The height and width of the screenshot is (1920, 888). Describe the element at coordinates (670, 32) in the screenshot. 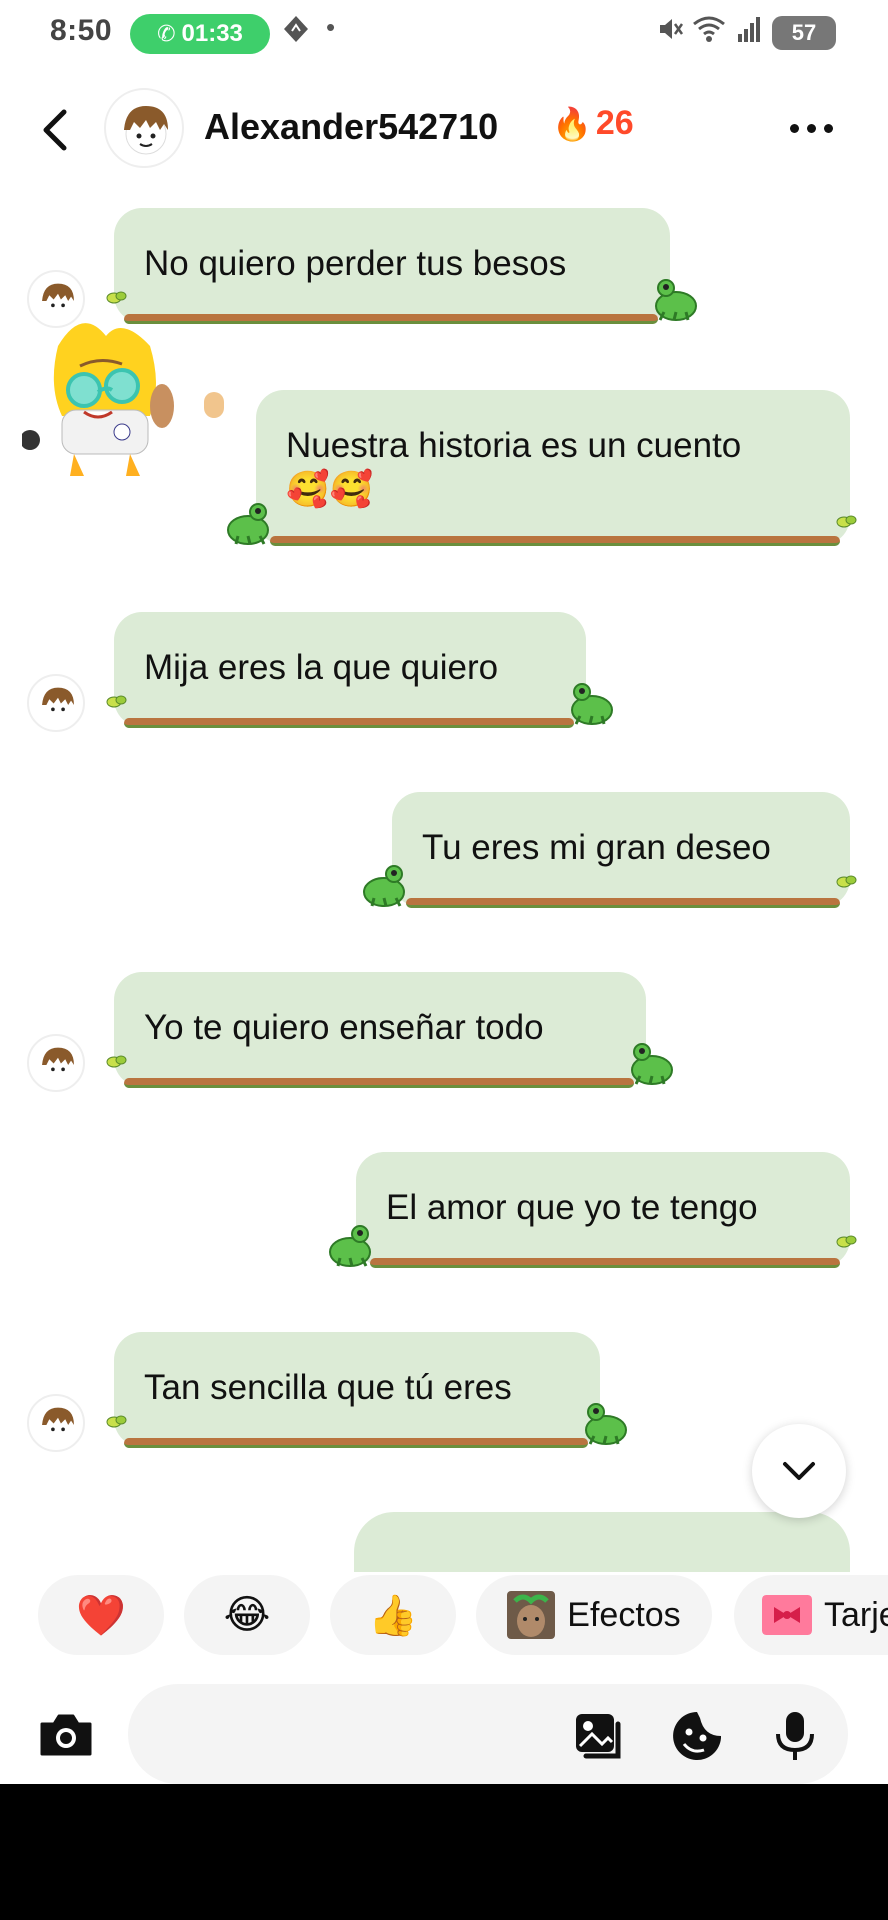

I see `mute-icon` at that location.